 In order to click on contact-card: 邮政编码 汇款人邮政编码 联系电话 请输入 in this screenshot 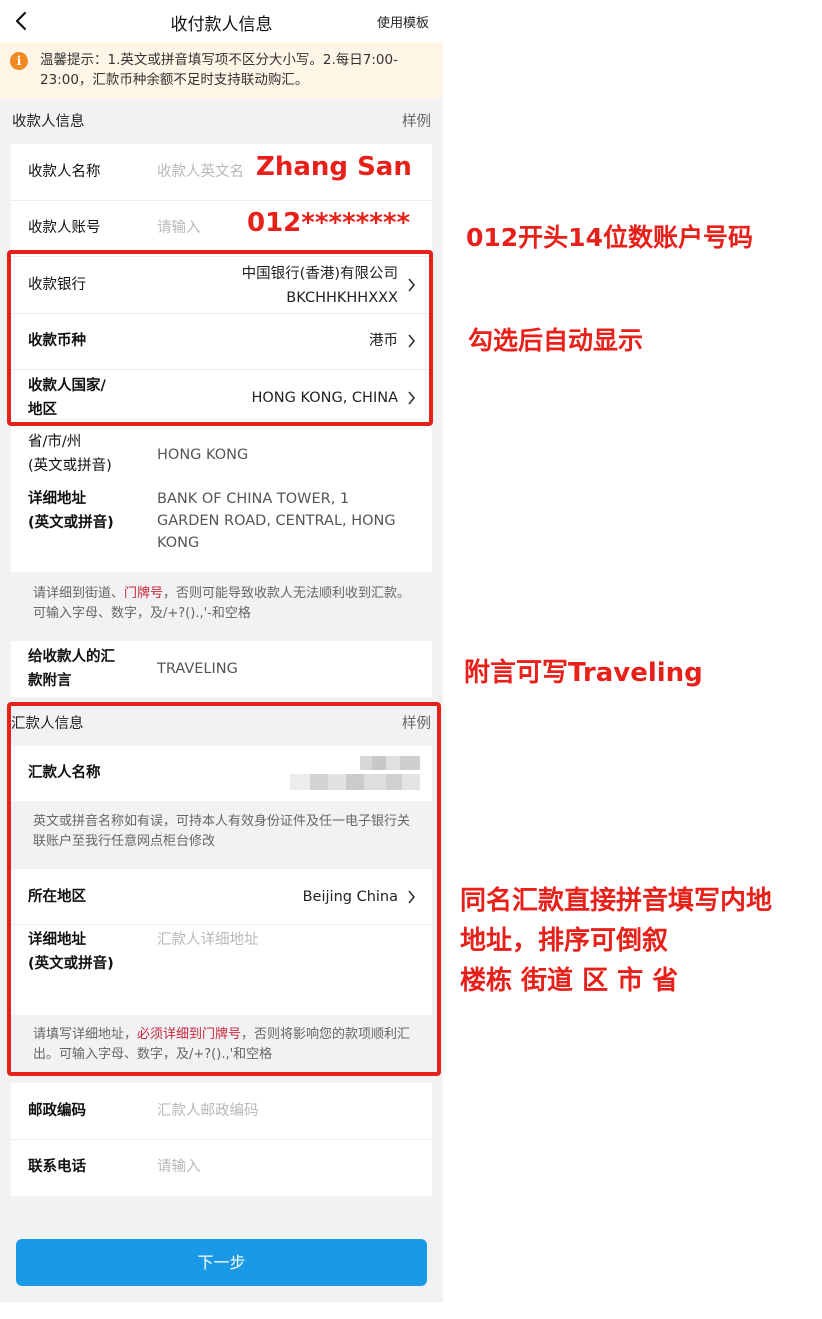, I will do `click(221, 1139)`.